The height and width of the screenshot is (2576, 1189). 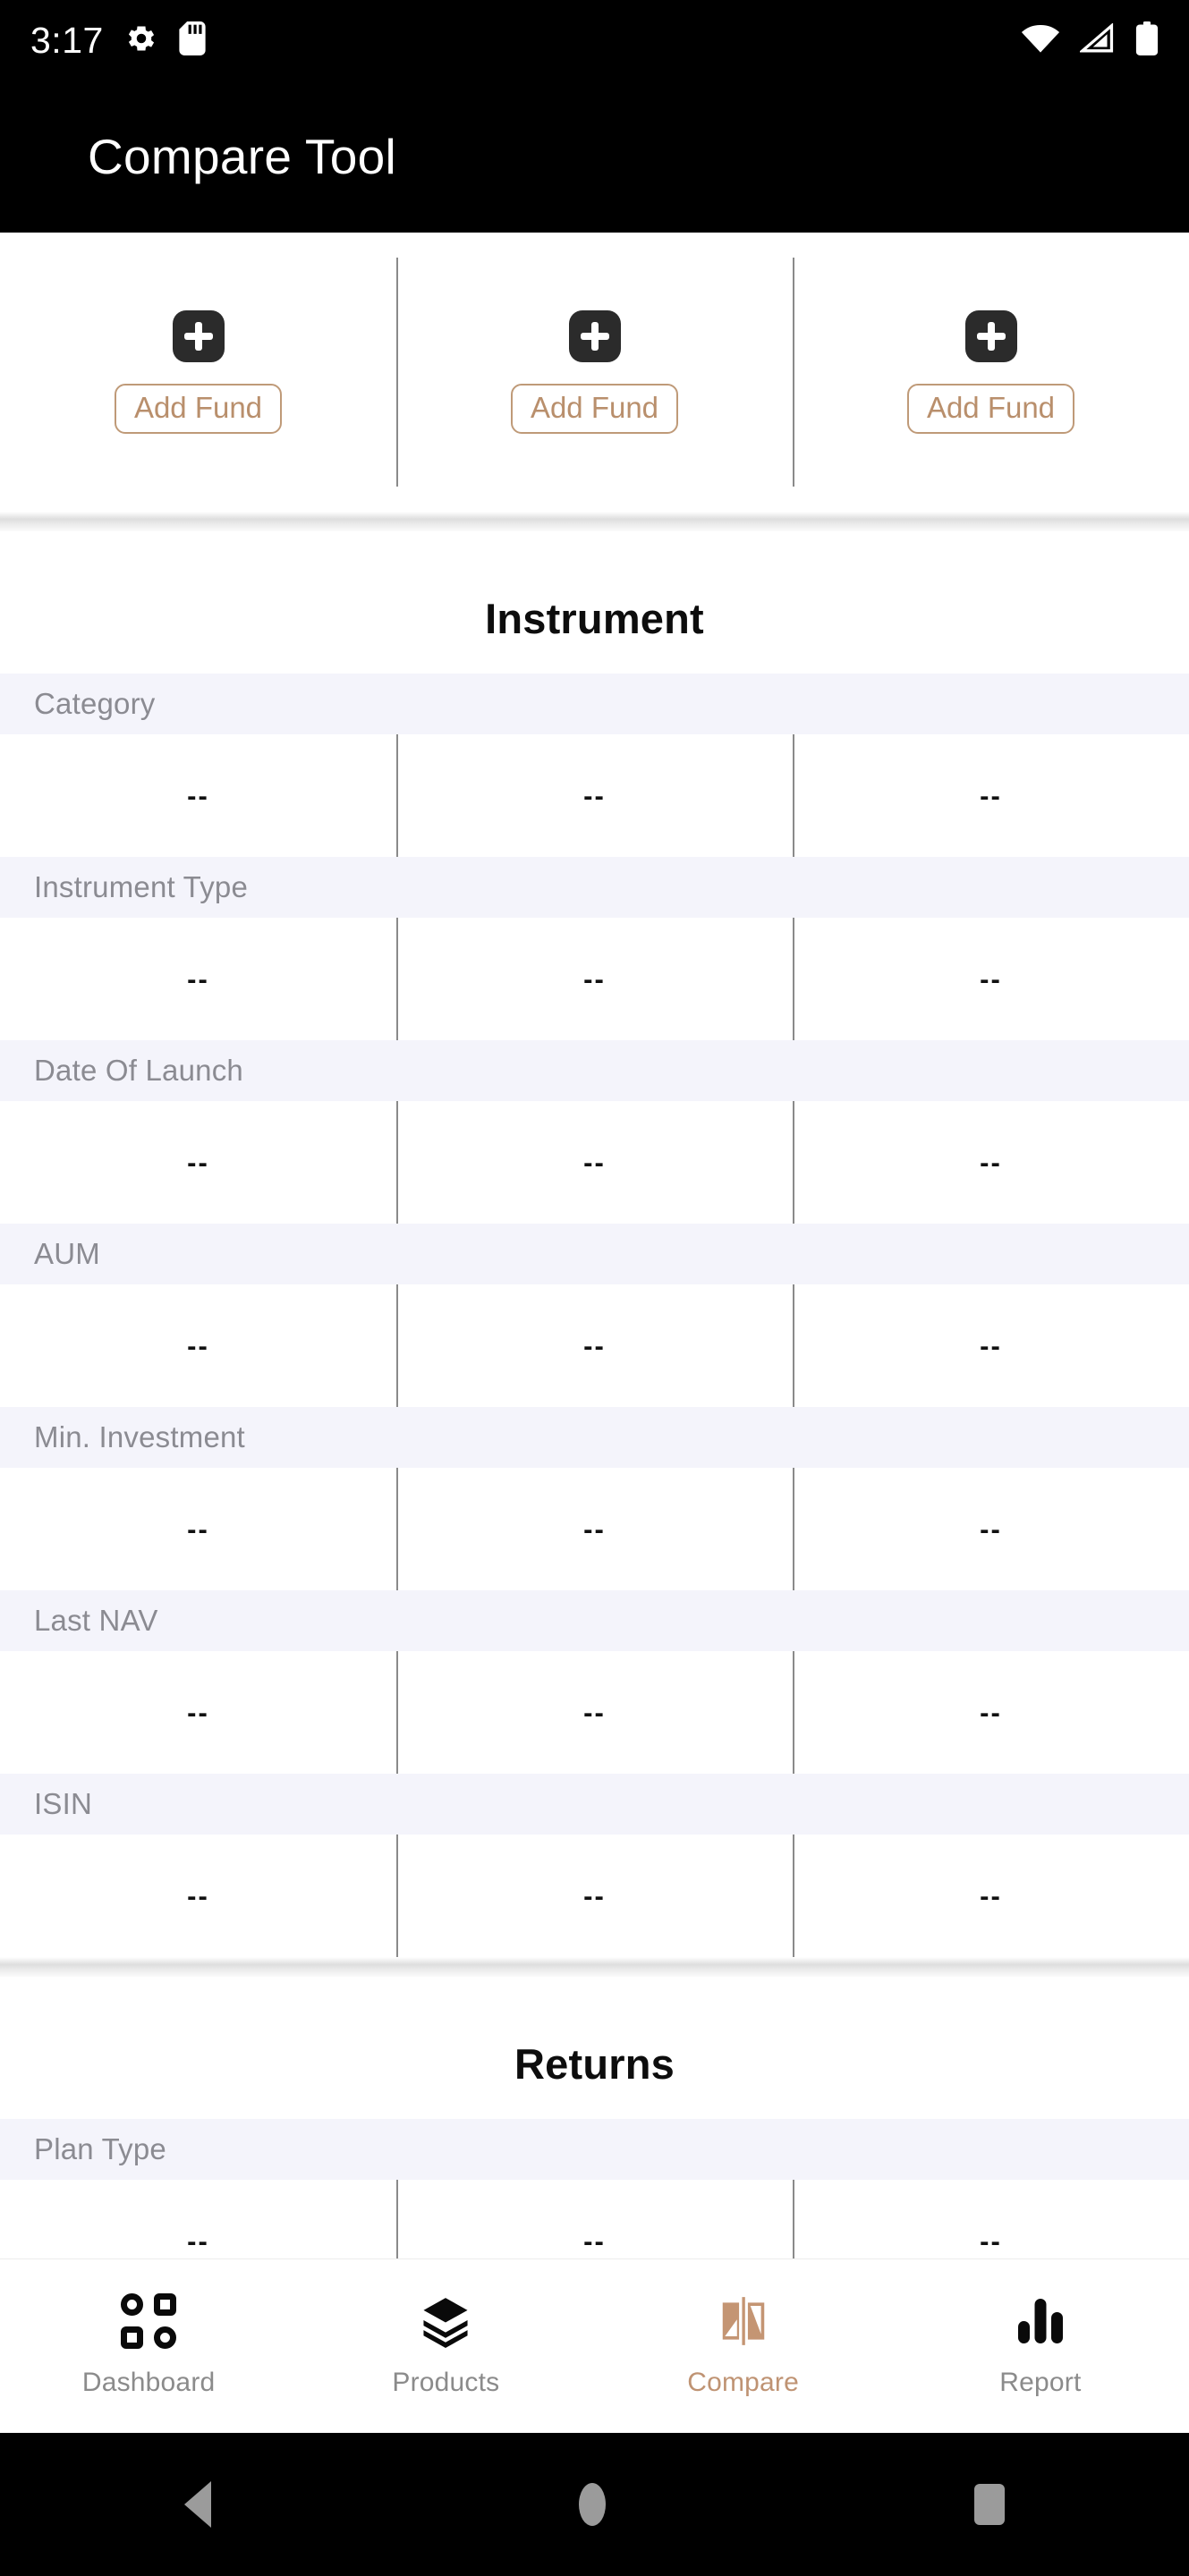 I want to click on gear-icon, so click(x=141, y=40).